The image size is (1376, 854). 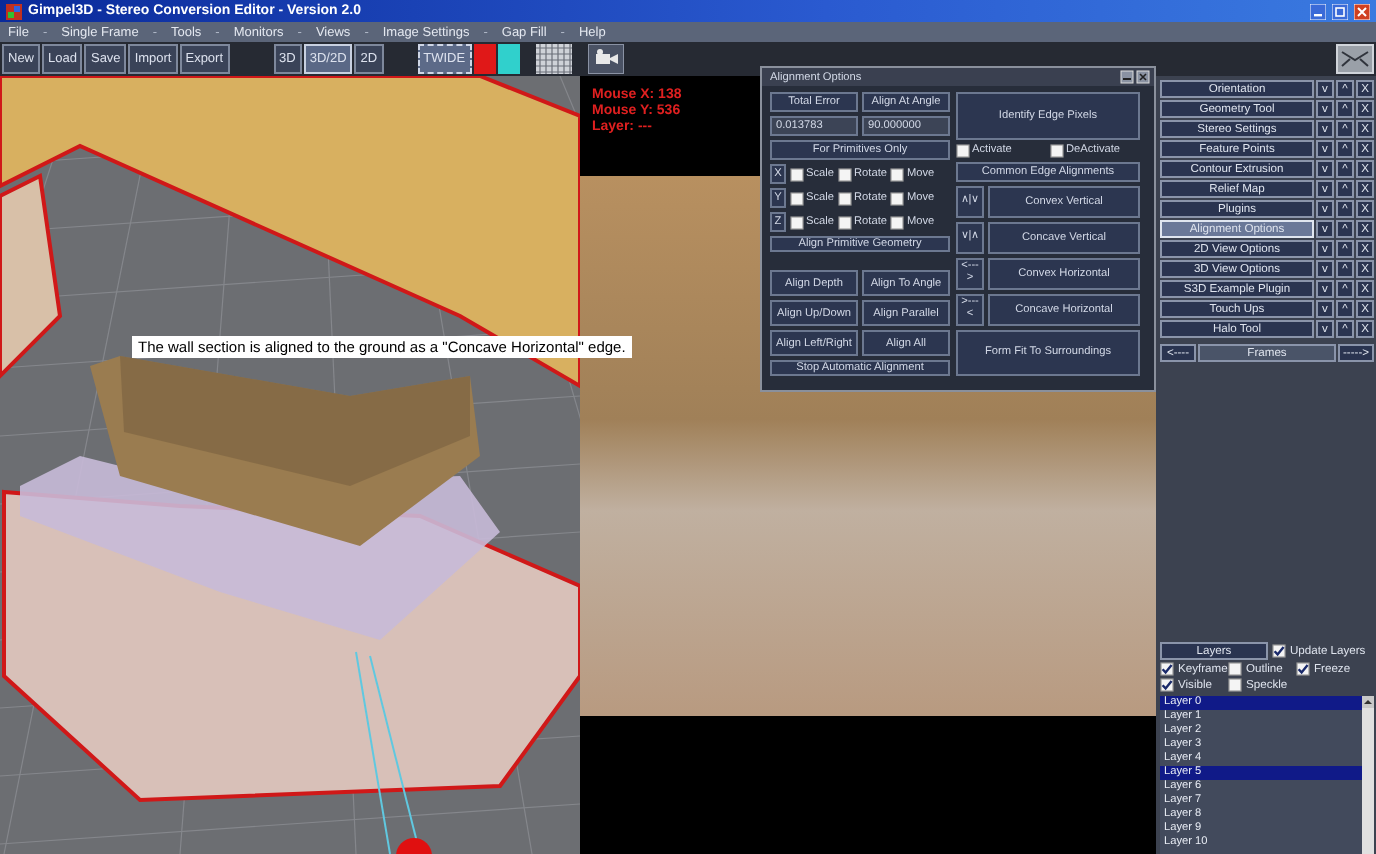 I want to click on camera-icon, so click(x=605, y=59).